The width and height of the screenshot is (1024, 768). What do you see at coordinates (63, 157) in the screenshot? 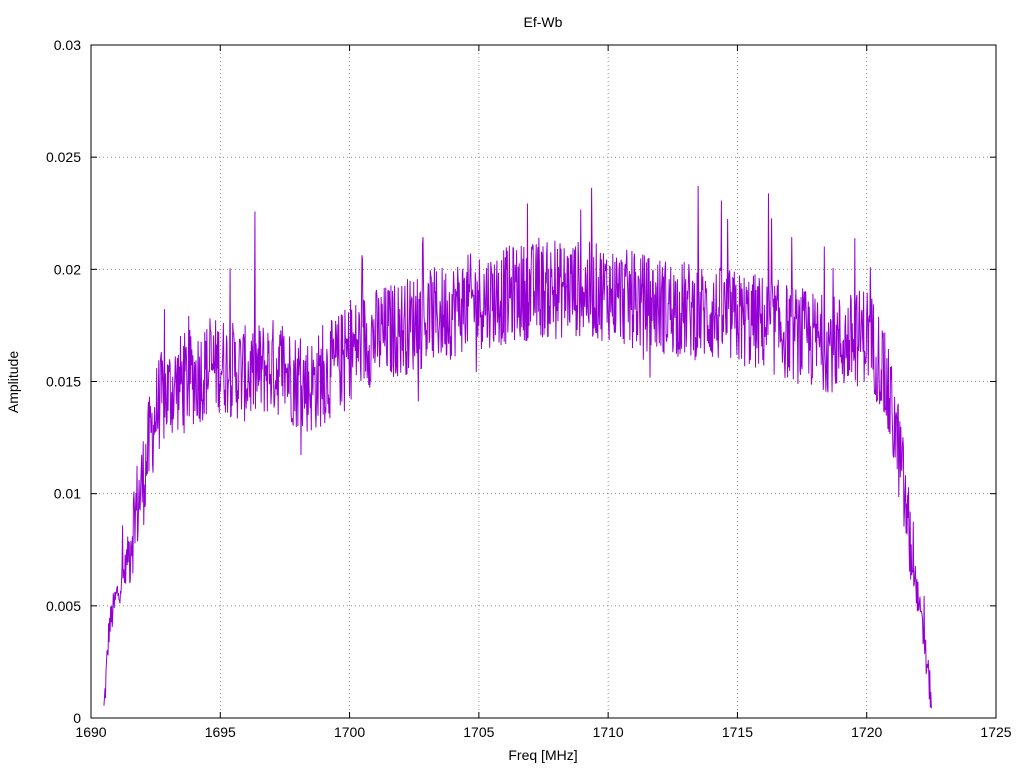
I see `y-tick-label: 0.025` at bounding box center [63, 157].